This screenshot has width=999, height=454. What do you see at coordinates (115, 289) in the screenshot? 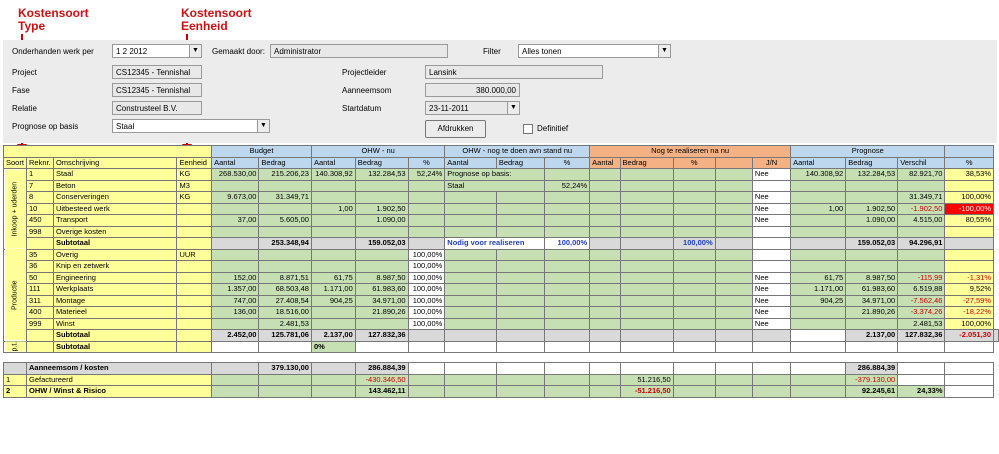
I see `omschrijving-cell: Werkplaats` at bounding box center [115, 289].